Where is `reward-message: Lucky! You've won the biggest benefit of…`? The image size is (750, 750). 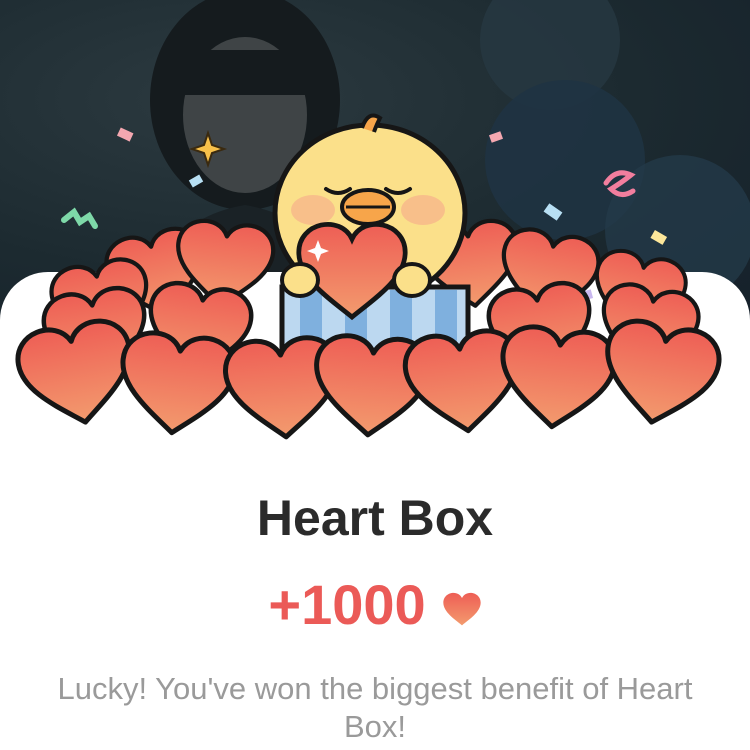 reward-message: Lucky! You've won the biggest benefit of… is located at coordinates (375, 707).